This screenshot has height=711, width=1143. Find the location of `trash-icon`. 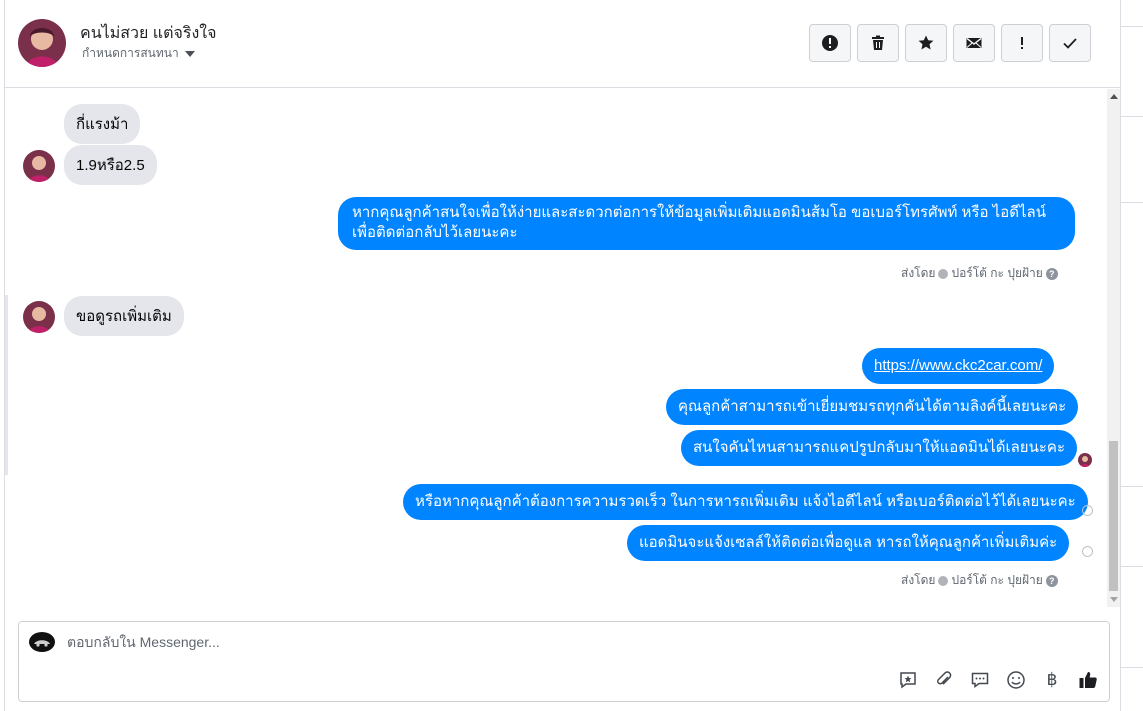

trash-icon is located at coordinates (878, 42).